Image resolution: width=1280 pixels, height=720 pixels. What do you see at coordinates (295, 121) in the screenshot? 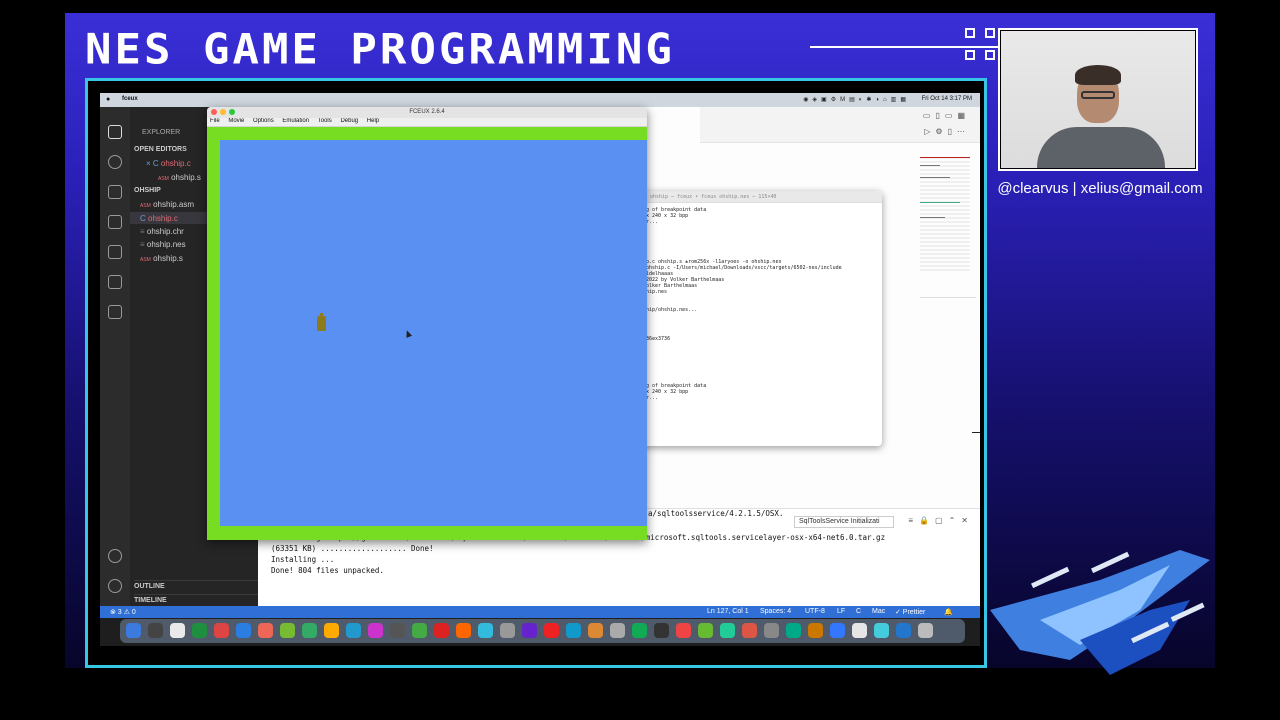
I see `menu-emulation: Emulation` at bounding box center [295, 121].